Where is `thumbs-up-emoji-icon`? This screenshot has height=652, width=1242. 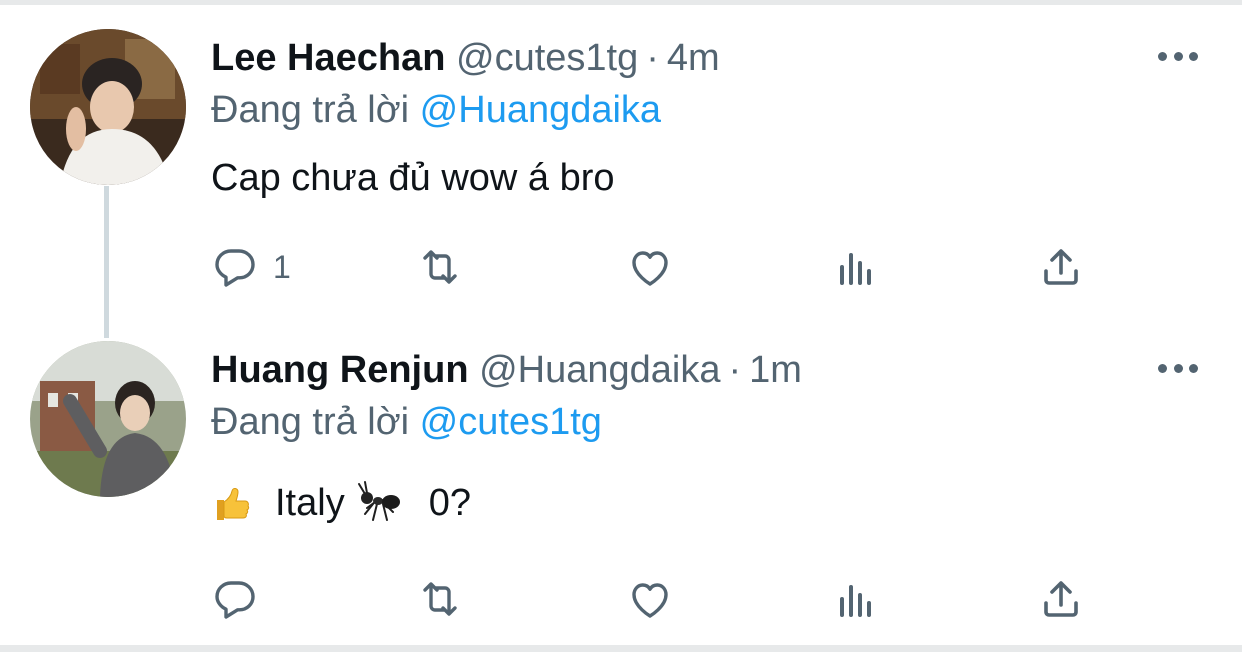
thumbs-up-emoji-icon is located at coordinates (233, 504).